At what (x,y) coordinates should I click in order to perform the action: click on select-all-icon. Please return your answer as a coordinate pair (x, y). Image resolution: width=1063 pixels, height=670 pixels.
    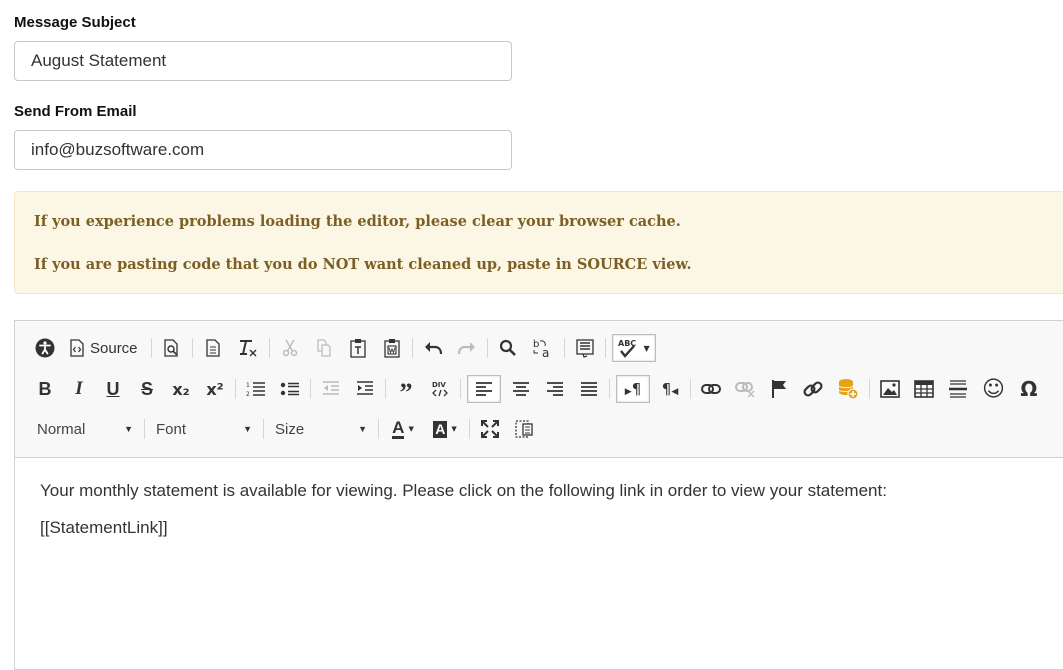
    Looking at the image, I should click on (585, 348).